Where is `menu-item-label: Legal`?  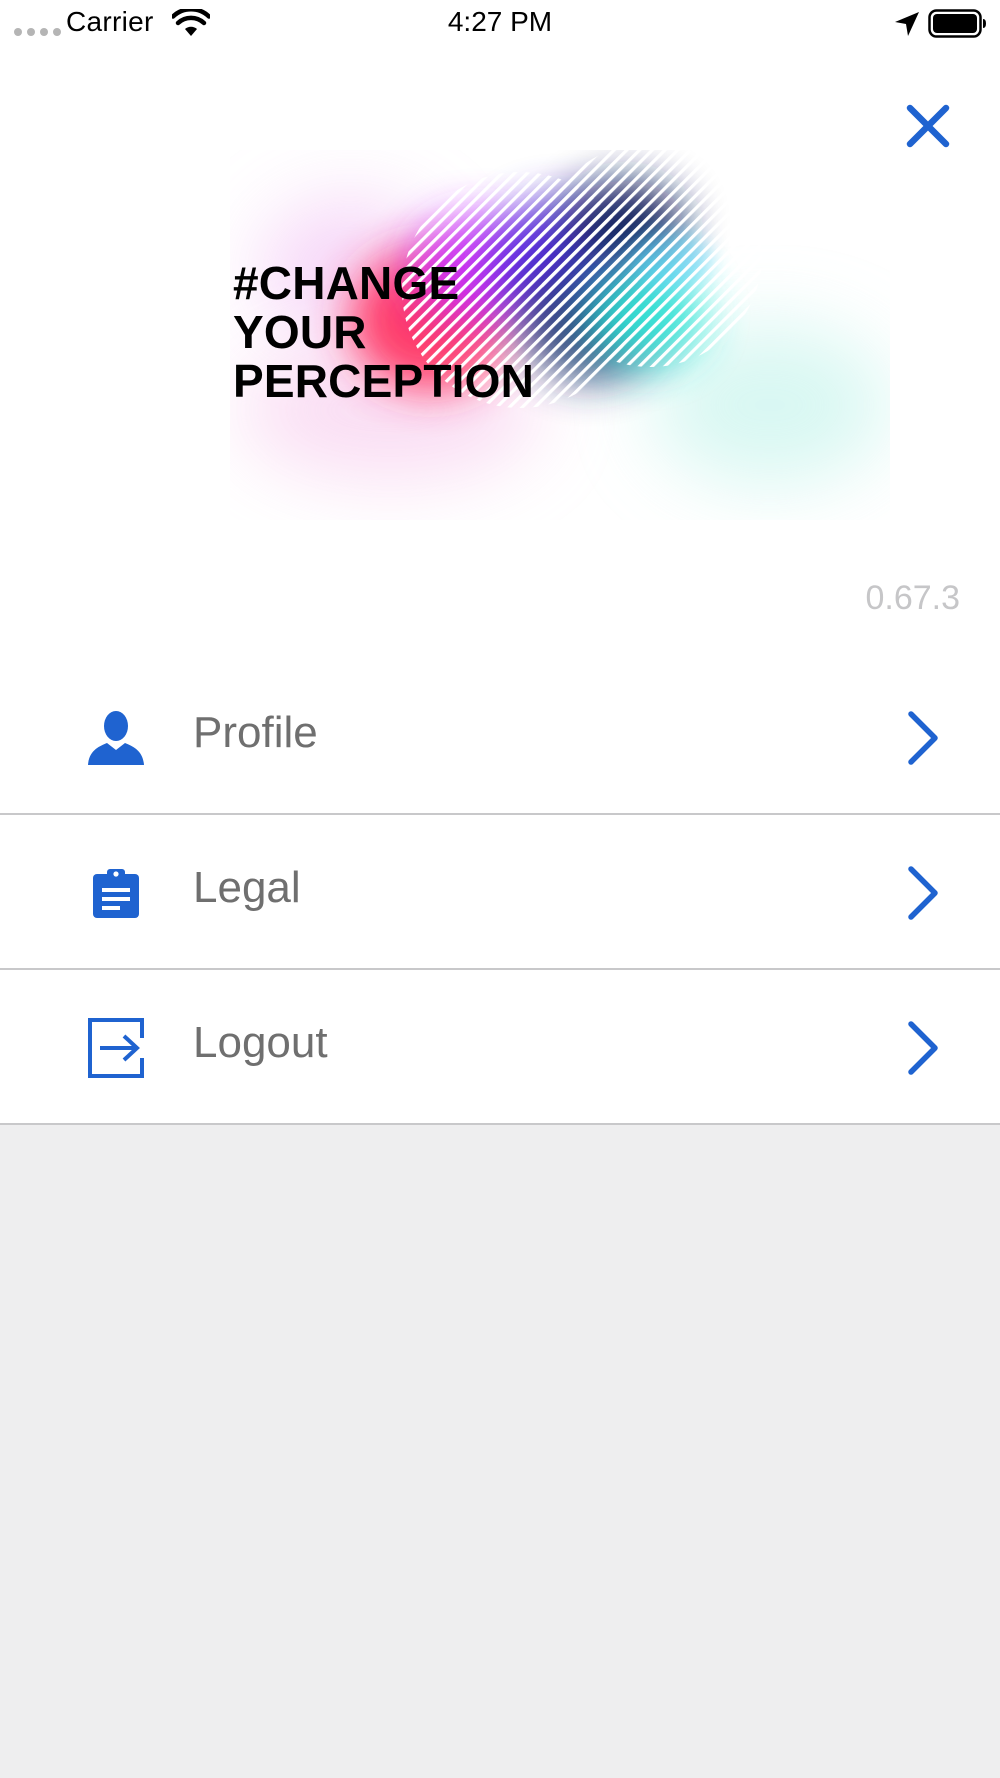
menu-item-label: Legal is located at coordinates (247, 887).